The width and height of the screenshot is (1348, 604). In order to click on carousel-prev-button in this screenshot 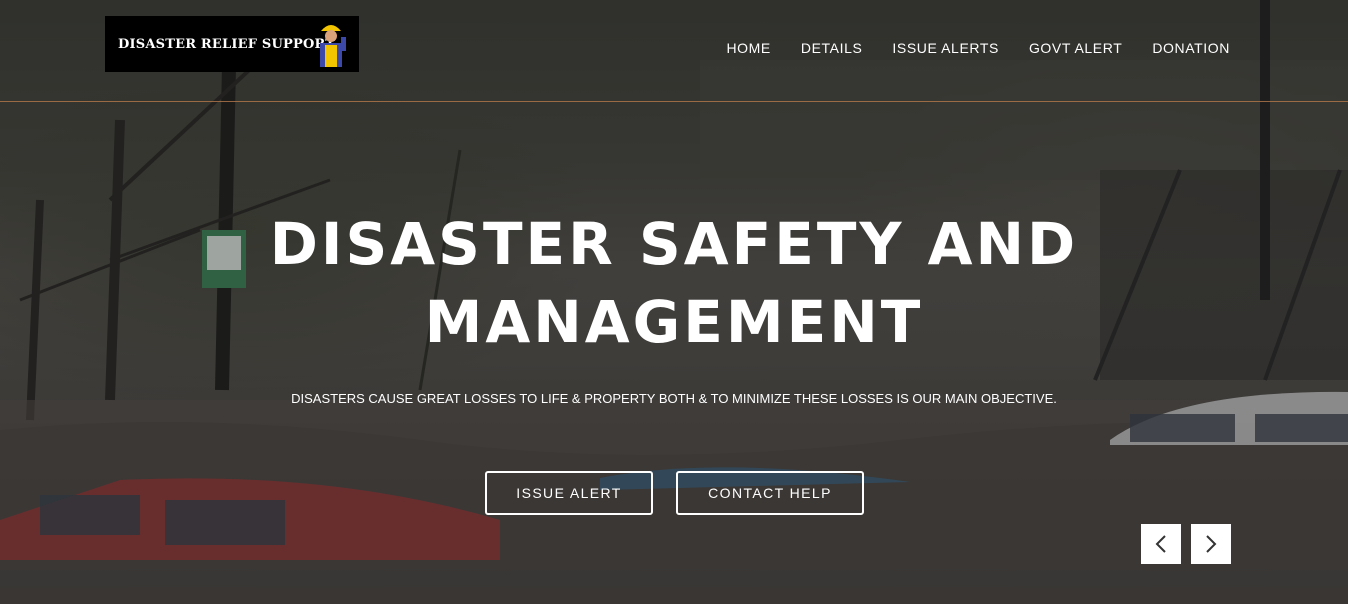, I will do `click(1161, 544)`.